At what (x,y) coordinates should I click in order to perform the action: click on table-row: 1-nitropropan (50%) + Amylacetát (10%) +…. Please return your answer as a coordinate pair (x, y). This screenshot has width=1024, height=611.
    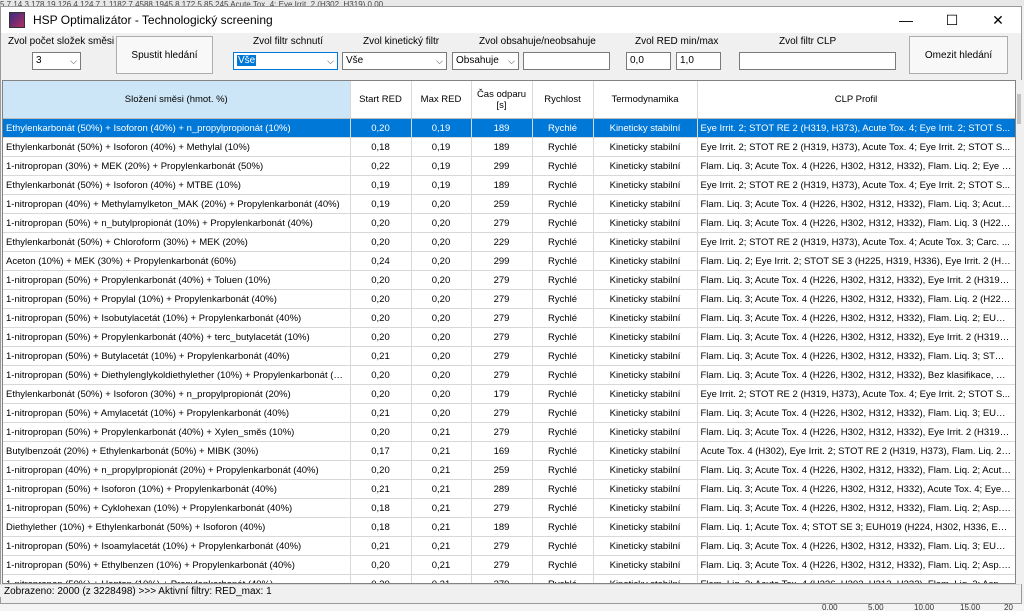
    Looking at the image, I should click on (509, 413).